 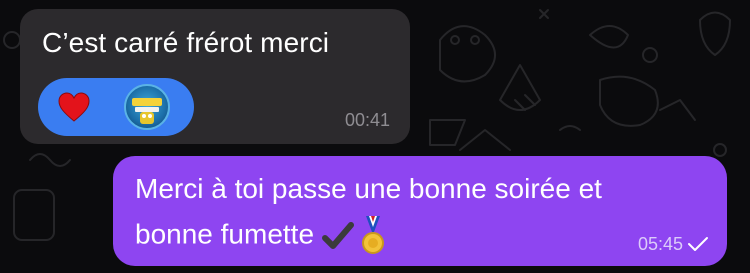 I want to click on red-heart-icon, so click(x=74, y=107).